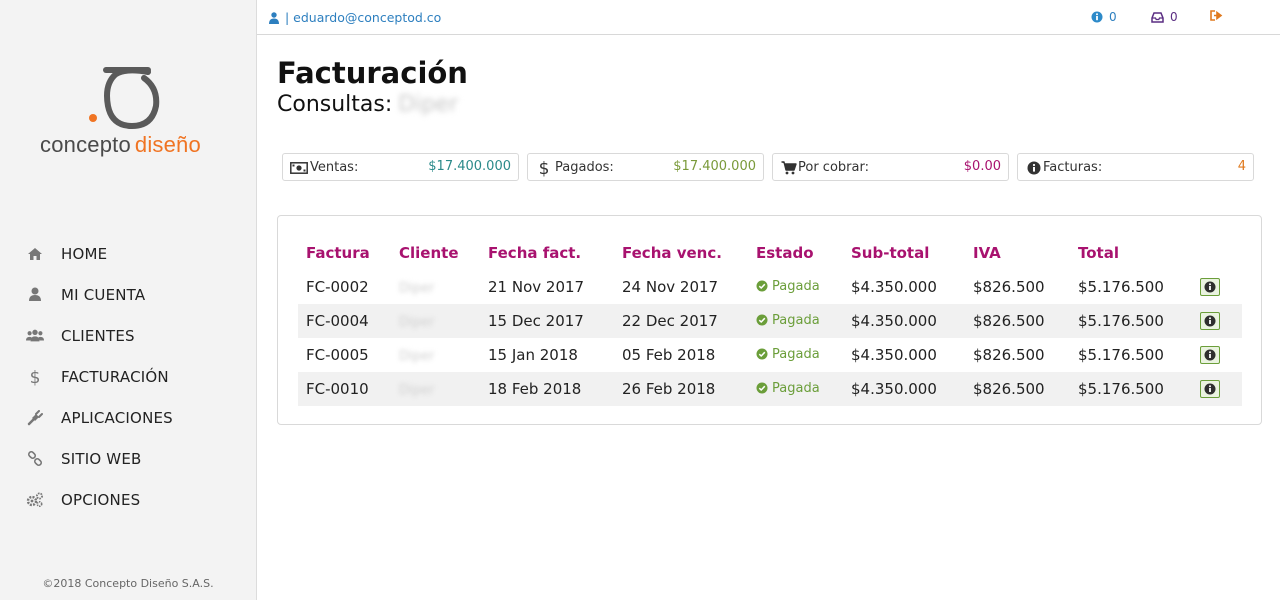 The image size is (1280, 600). What do you see at coordinates (344, 253) in the screenshot?
I see `column-header-factura: Factura` at bounding box center [344, 253].